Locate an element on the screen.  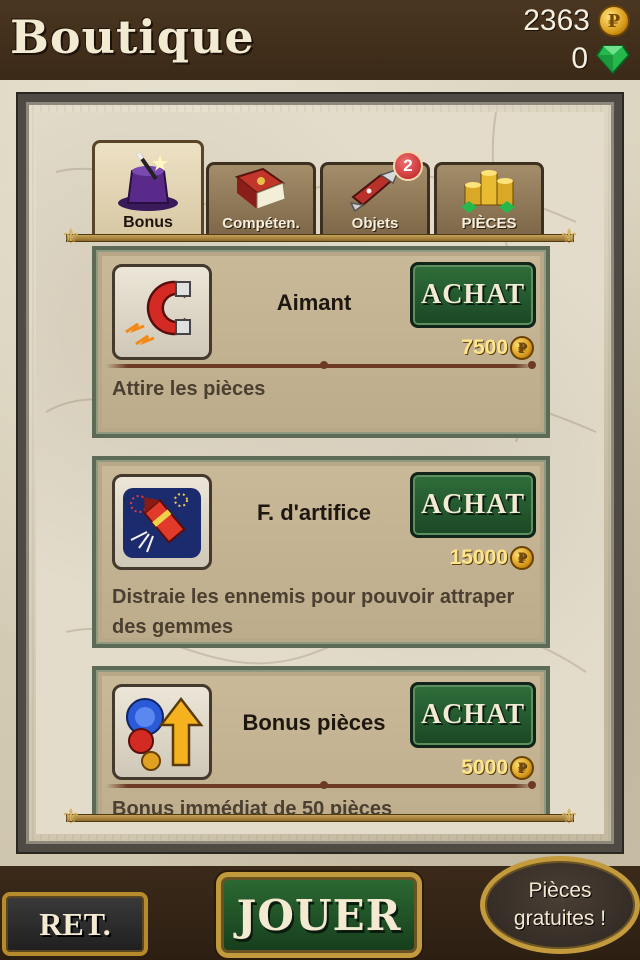
price-value: 5000 is located at coordinates (484, 767).